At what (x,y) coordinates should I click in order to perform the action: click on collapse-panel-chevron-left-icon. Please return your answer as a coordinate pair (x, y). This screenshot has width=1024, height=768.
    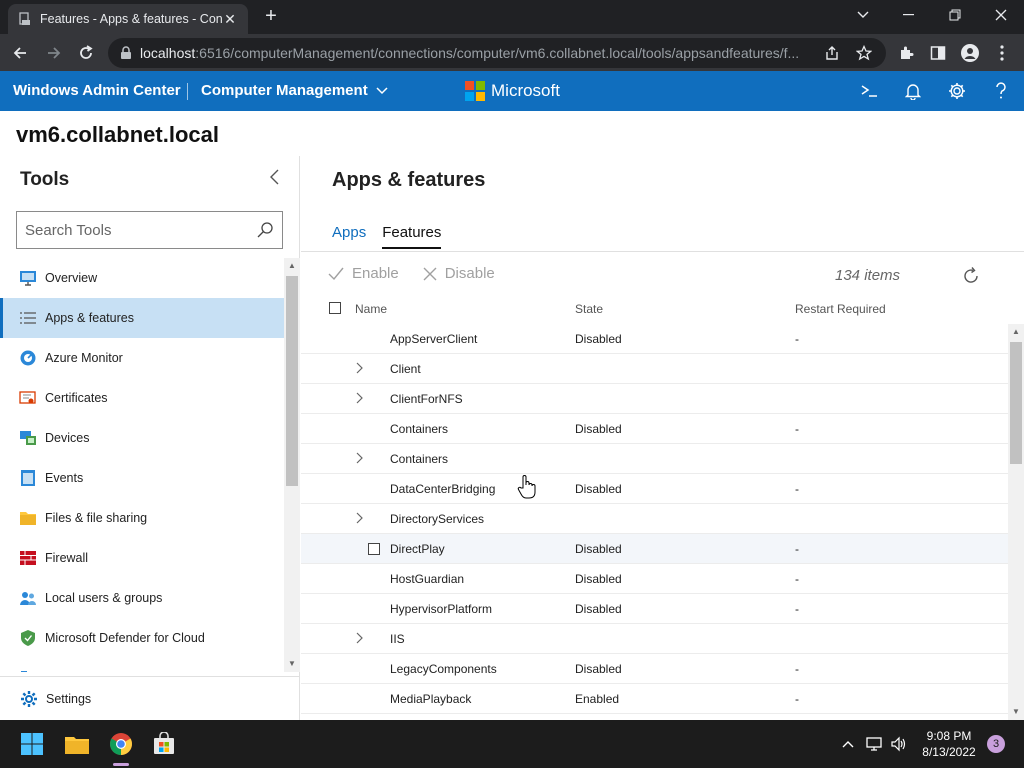
    Looking at the image, I should click on (278, 179).